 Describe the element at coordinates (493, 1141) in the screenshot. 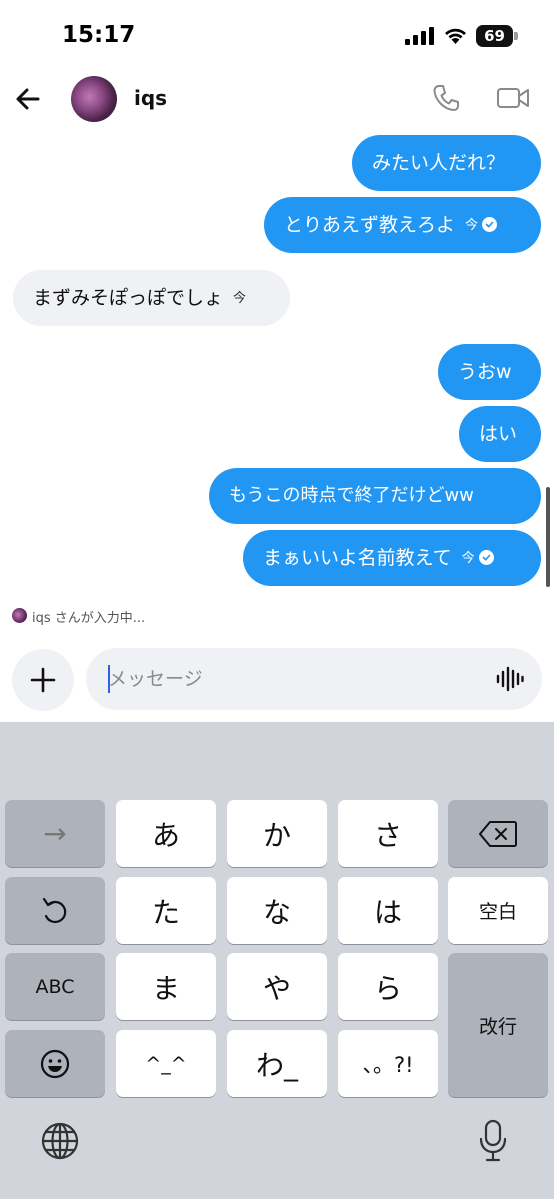

I see `microphone-icon` at that location.